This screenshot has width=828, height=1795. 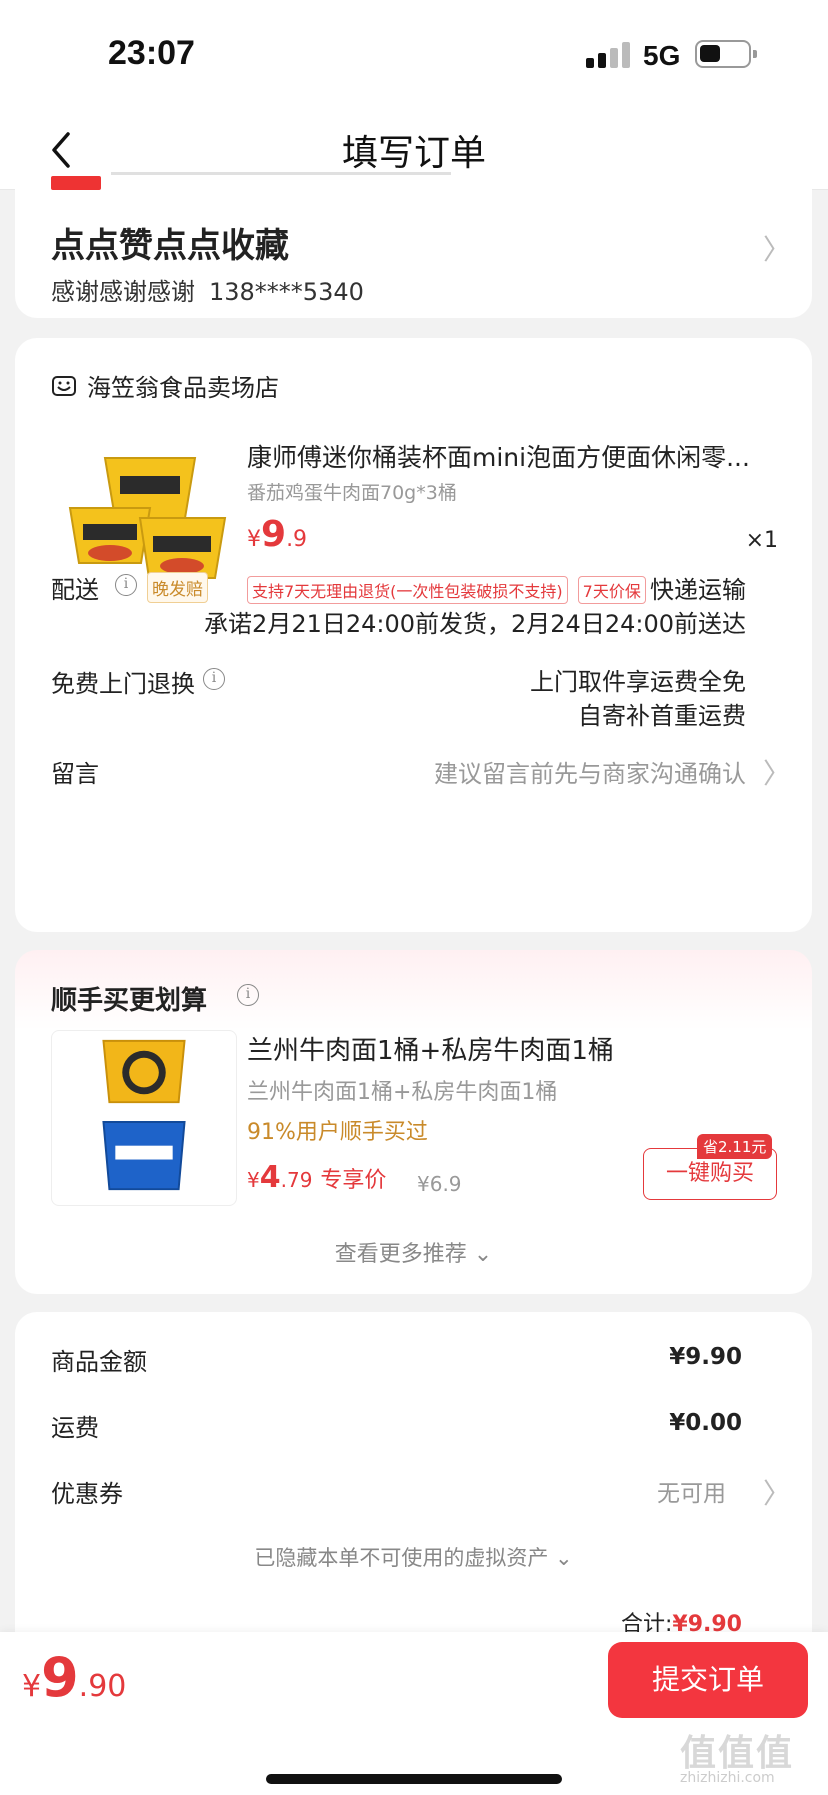 What do you see at coordinates (401, 1558) in the screenshot?
I see `hidden-assets-label: 已隐藏本单不可使用的虚拟资产` at bounding box center [401, 1558].